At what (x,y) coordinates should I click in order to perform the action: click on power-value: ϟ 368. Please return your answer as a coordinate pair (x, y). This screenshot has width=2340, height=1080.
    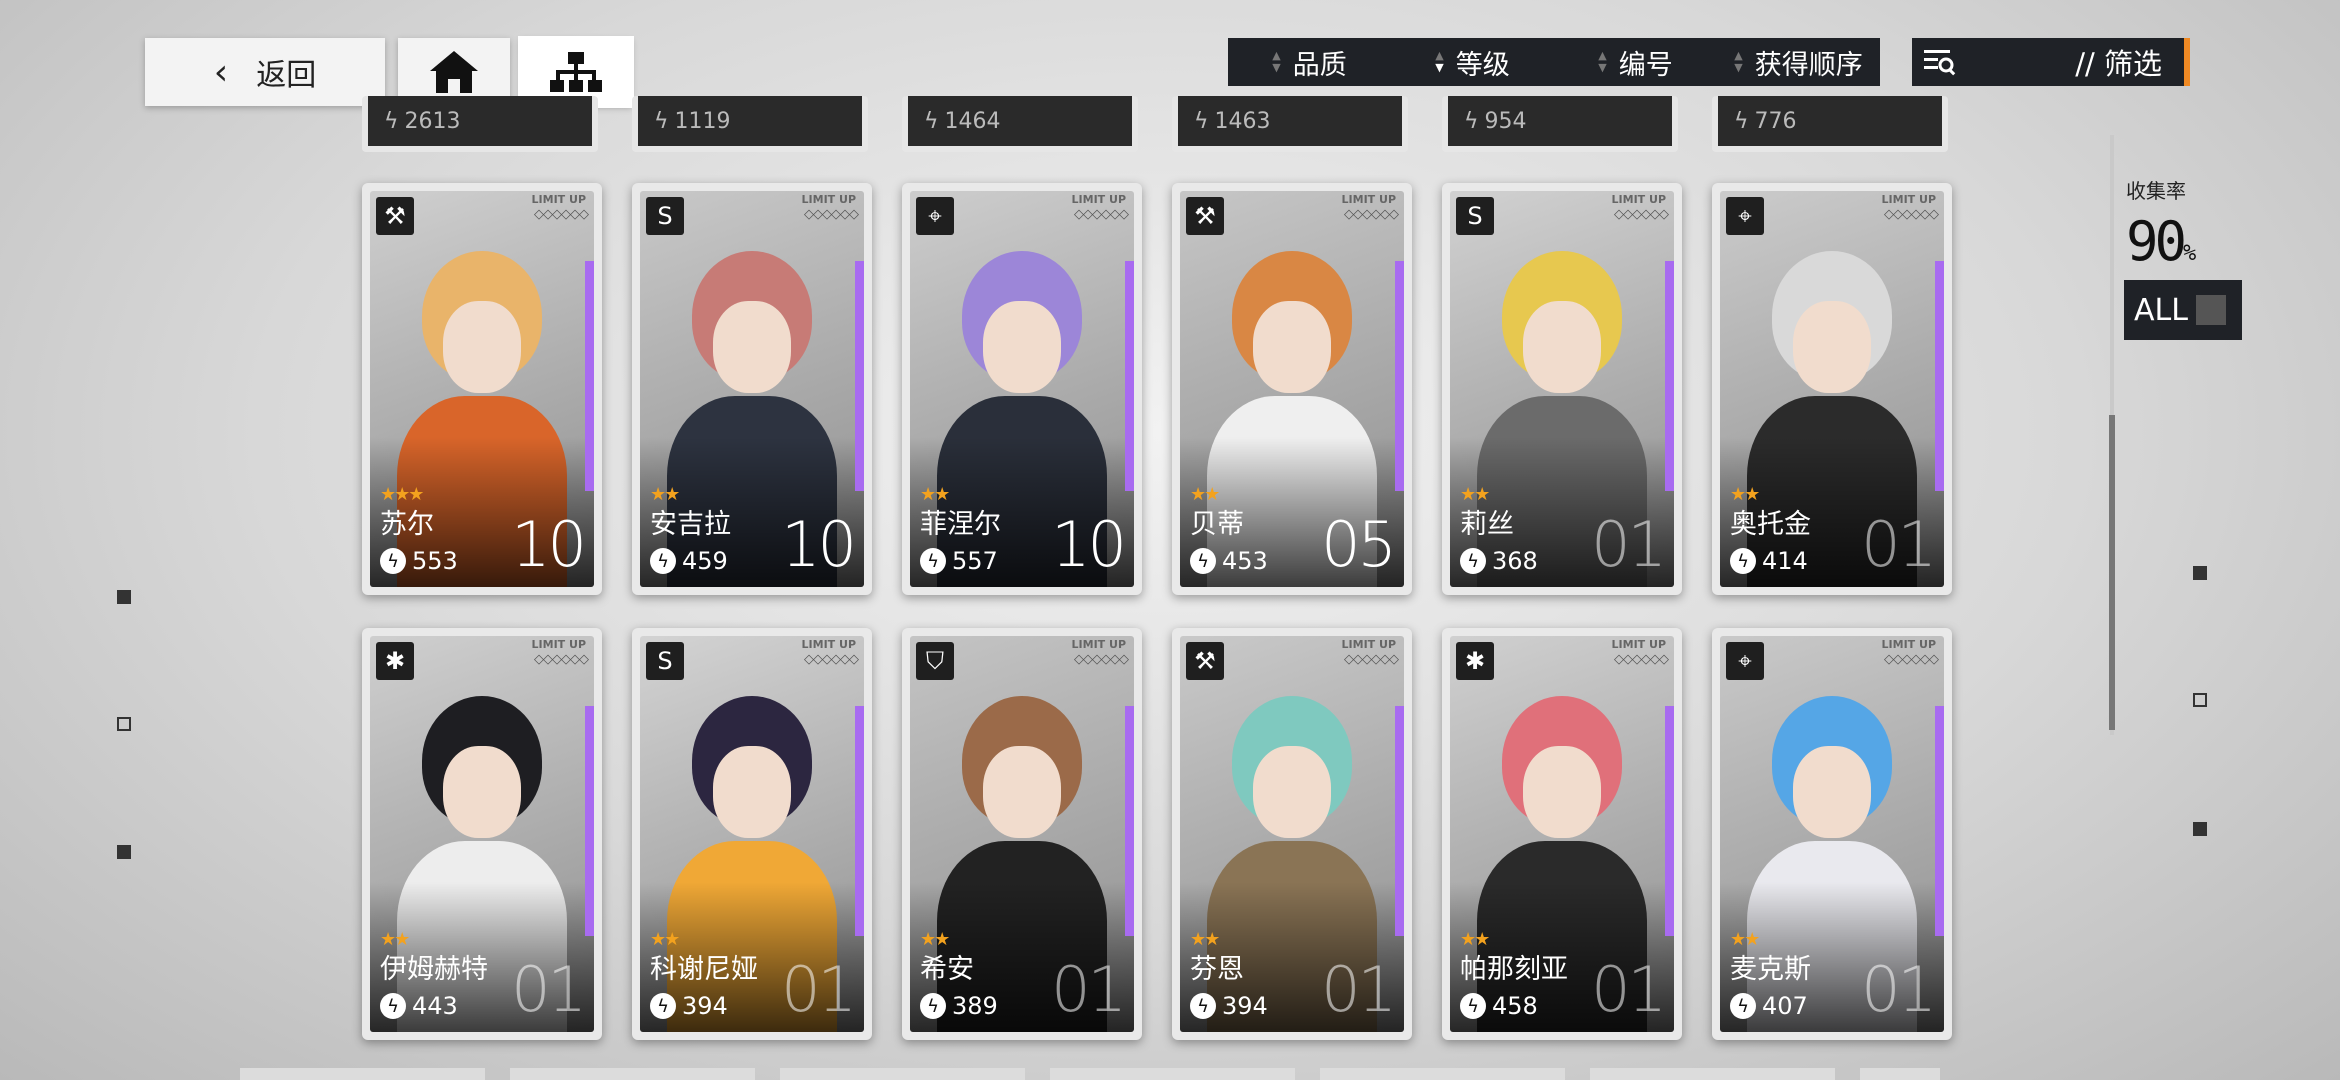
    Looking at the image, I should click on (1499, 561).